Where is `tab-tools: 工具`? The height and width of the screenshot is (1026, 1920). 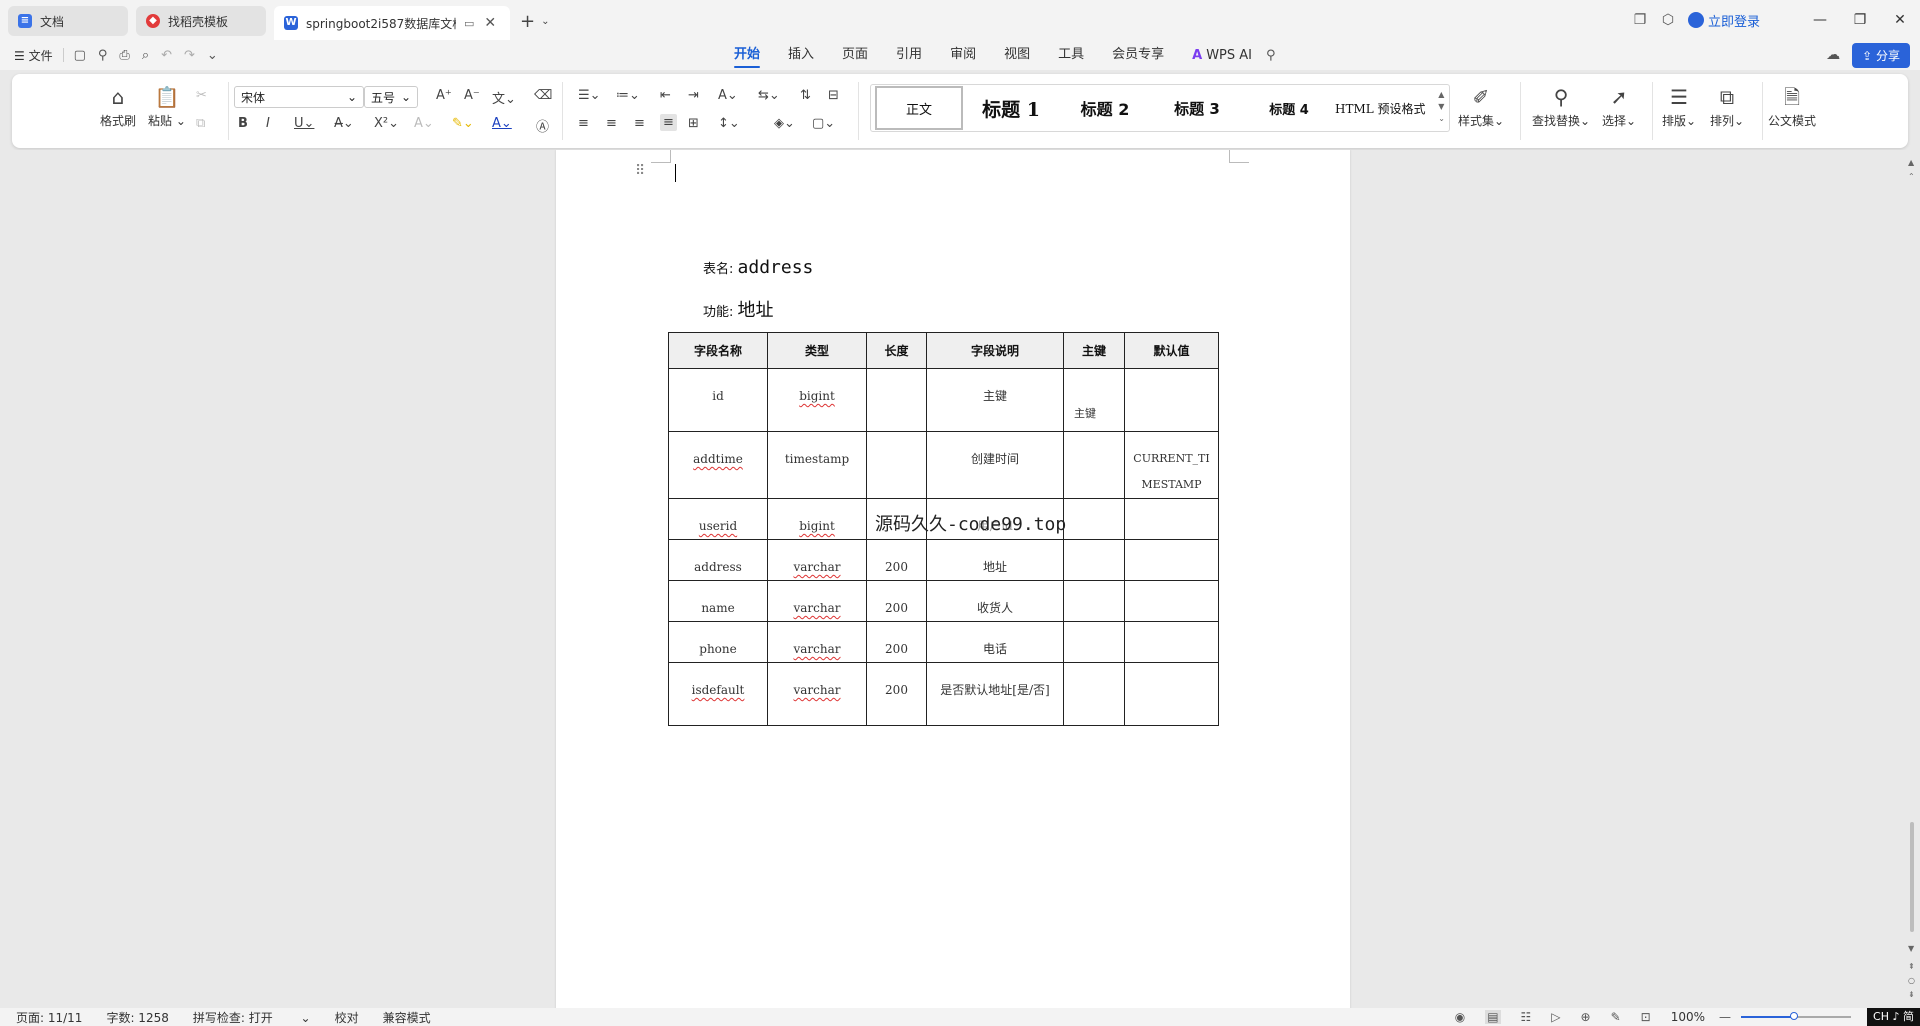
tab-tools: 工具 is located at coordinates (1071, 55).